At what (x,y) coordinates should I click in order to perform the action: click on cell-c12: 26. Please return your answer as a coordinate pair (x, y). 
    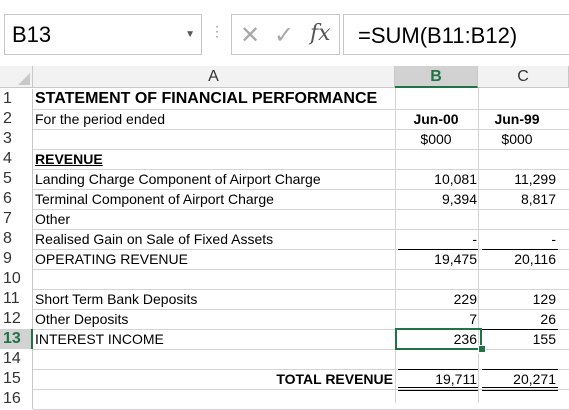
    Looking at the image, I should click on (517, 319).